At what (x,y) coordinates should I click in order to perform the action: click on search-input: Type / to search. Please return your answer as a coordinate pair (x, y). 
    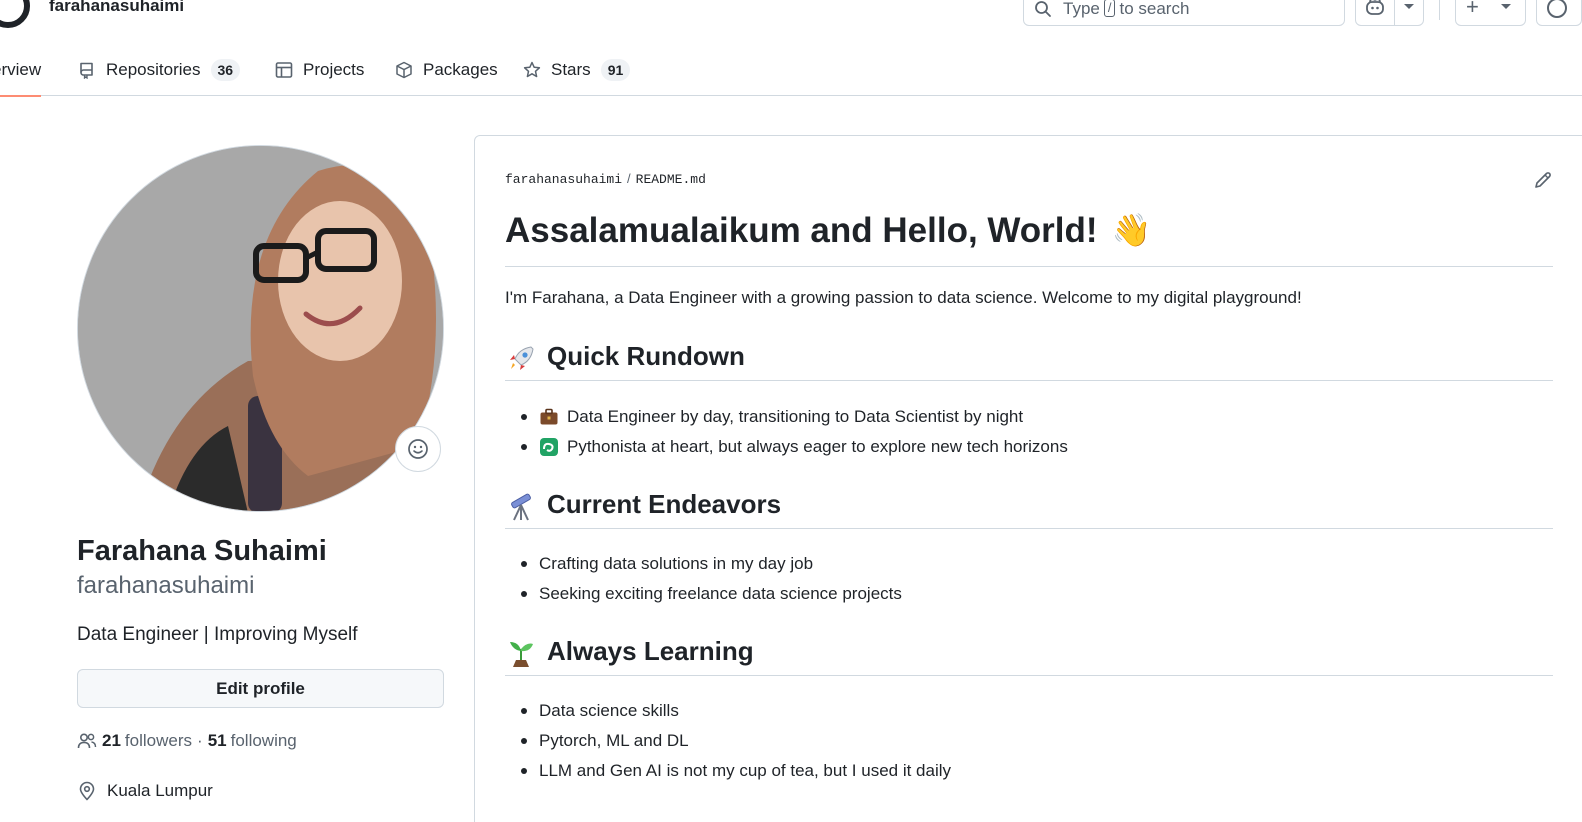
    Looking at the image, I should click on (1184, 13).